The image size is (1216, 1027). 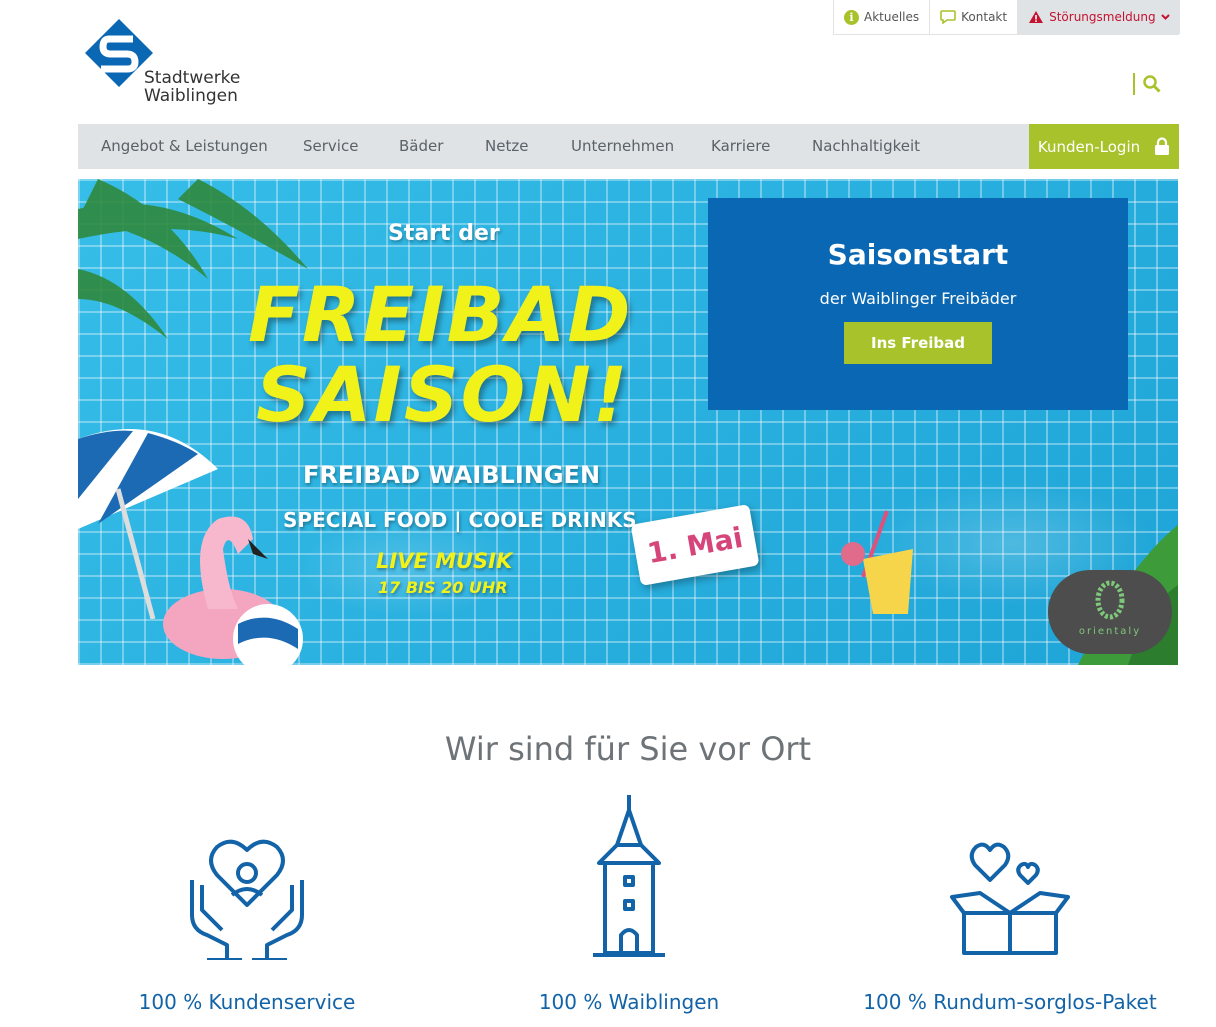 I want to click on stadtwerke-logo: Stadtwerke Waiblingen, so click(x=168, y=63).